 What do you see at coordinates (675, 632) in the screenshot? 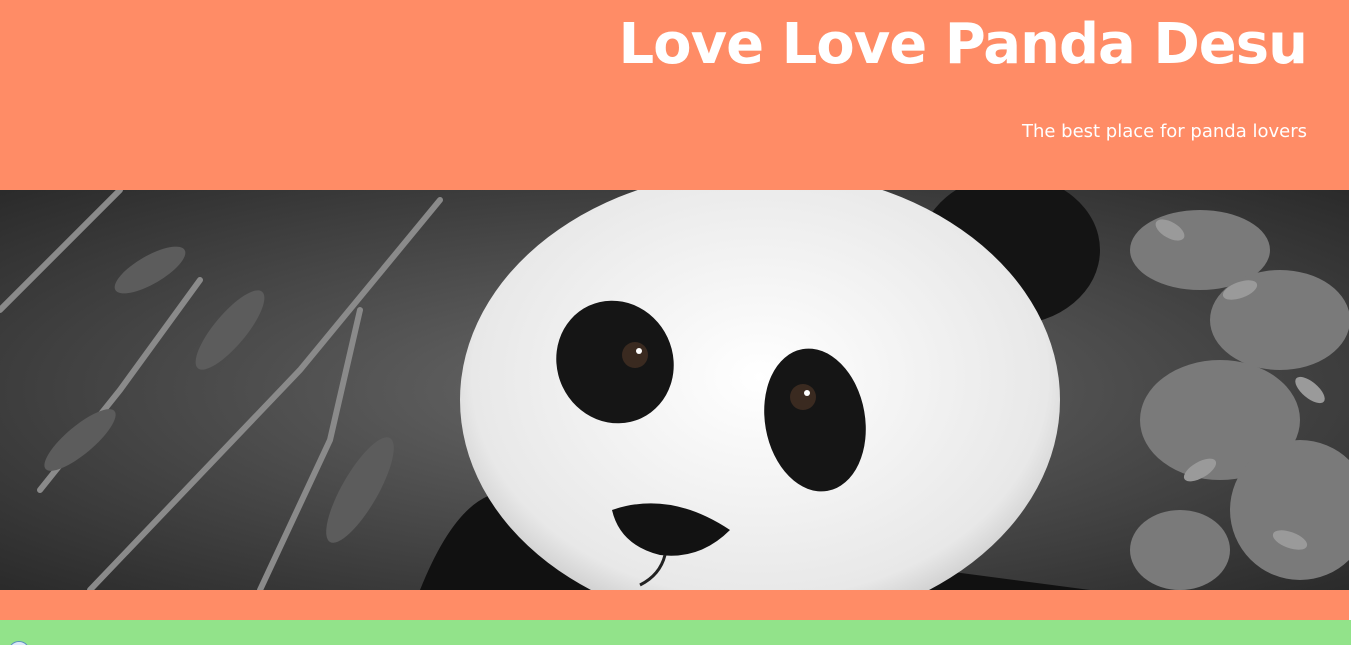
I see `navigation-bar` at bounding box center [675, 632].